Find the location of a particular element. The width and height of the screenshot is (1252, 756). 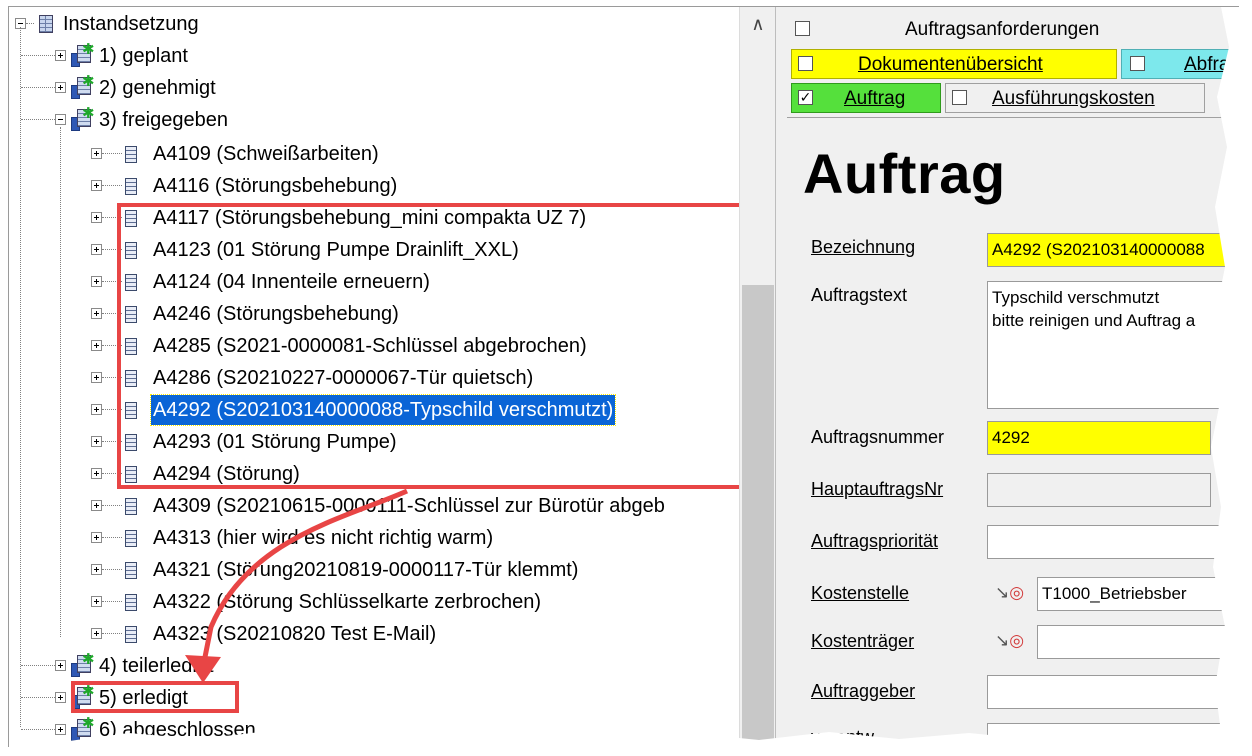

tab-auftragsanforderungen: Auftragsanforderungen is located at coordinates (1013, 30).